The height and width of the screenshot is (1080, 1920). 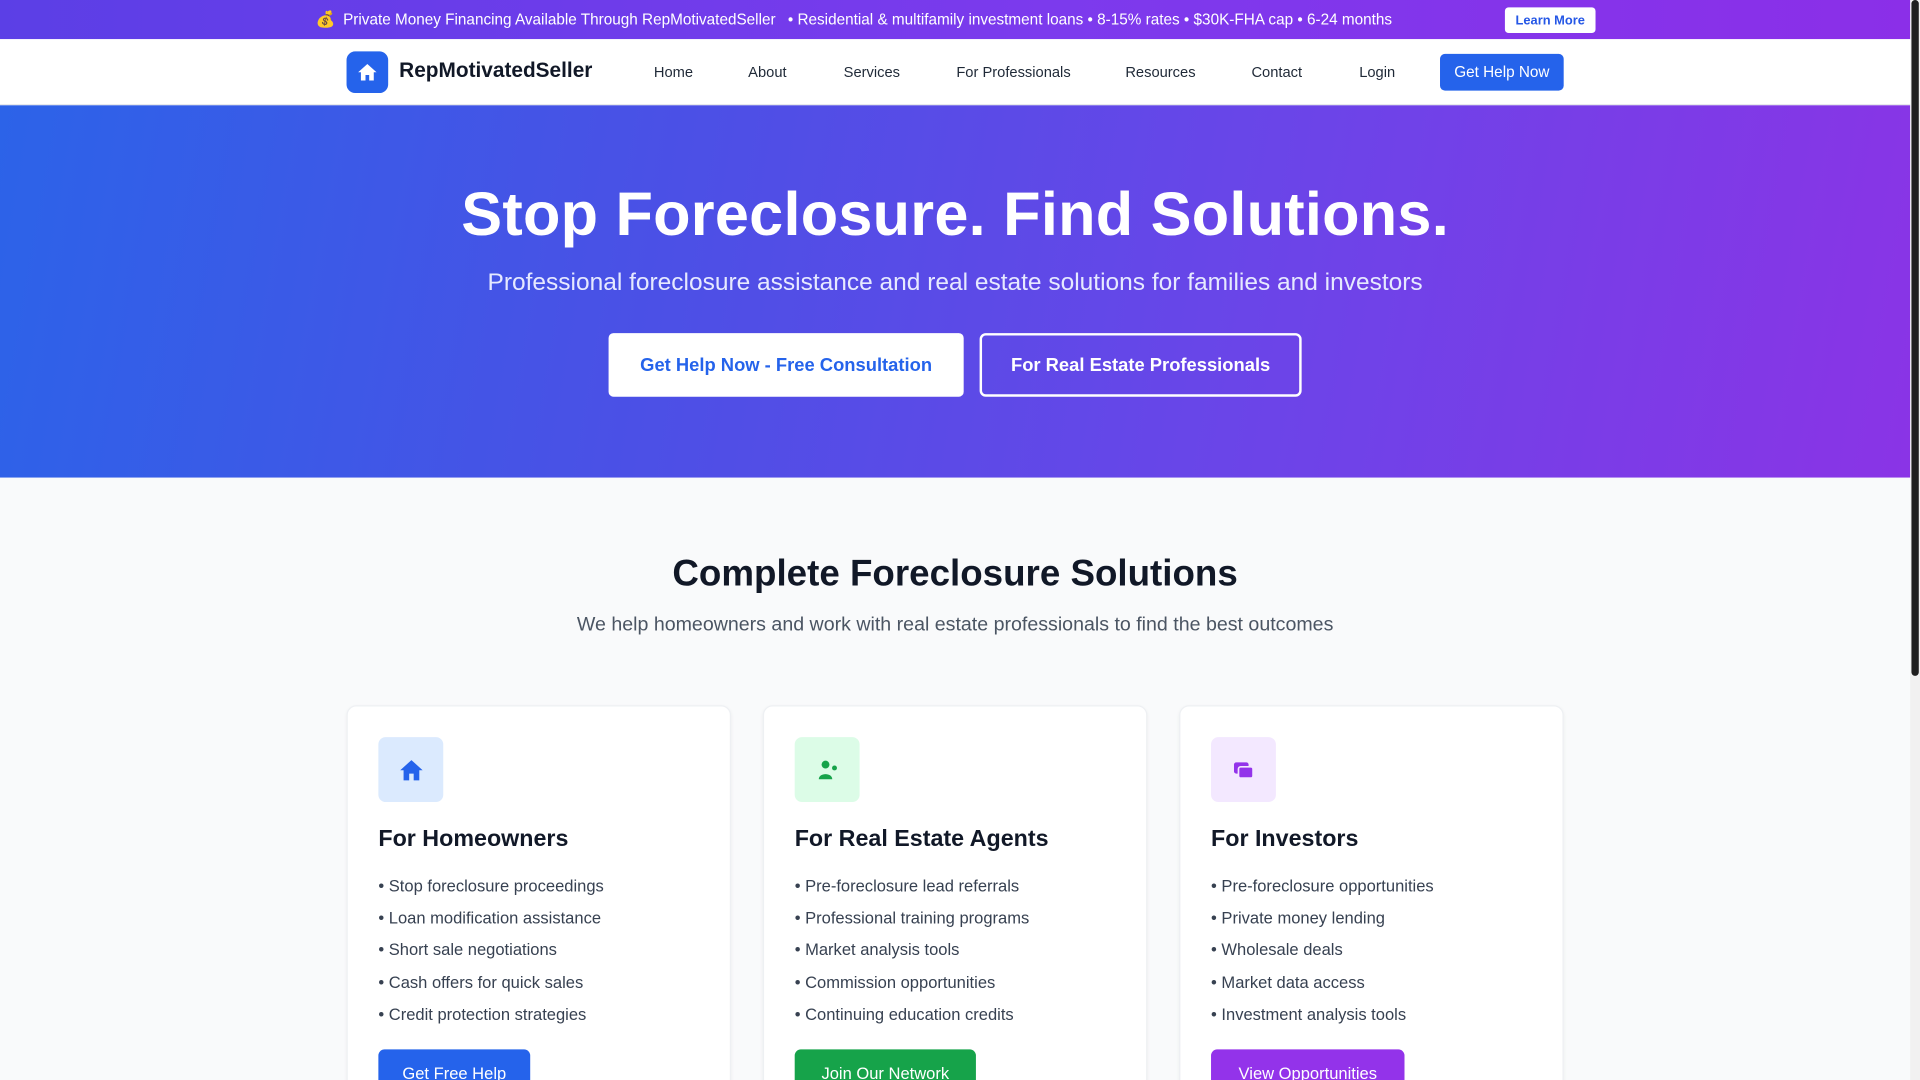 I want to click on user-network-icon, so click(x=827, y=769).